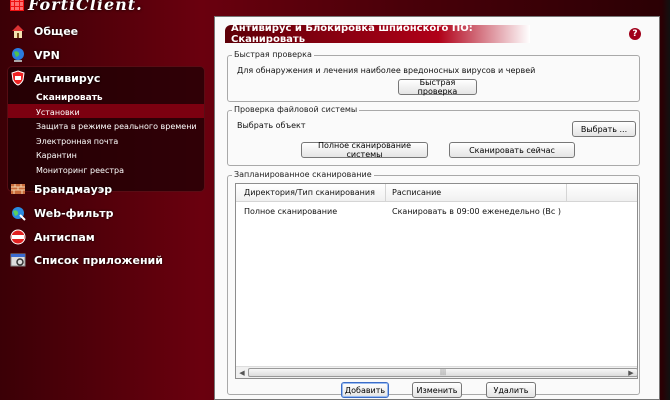 This screenshot has width=670, height=400. I want to click on logo: FortiClient., so click(76, 7).